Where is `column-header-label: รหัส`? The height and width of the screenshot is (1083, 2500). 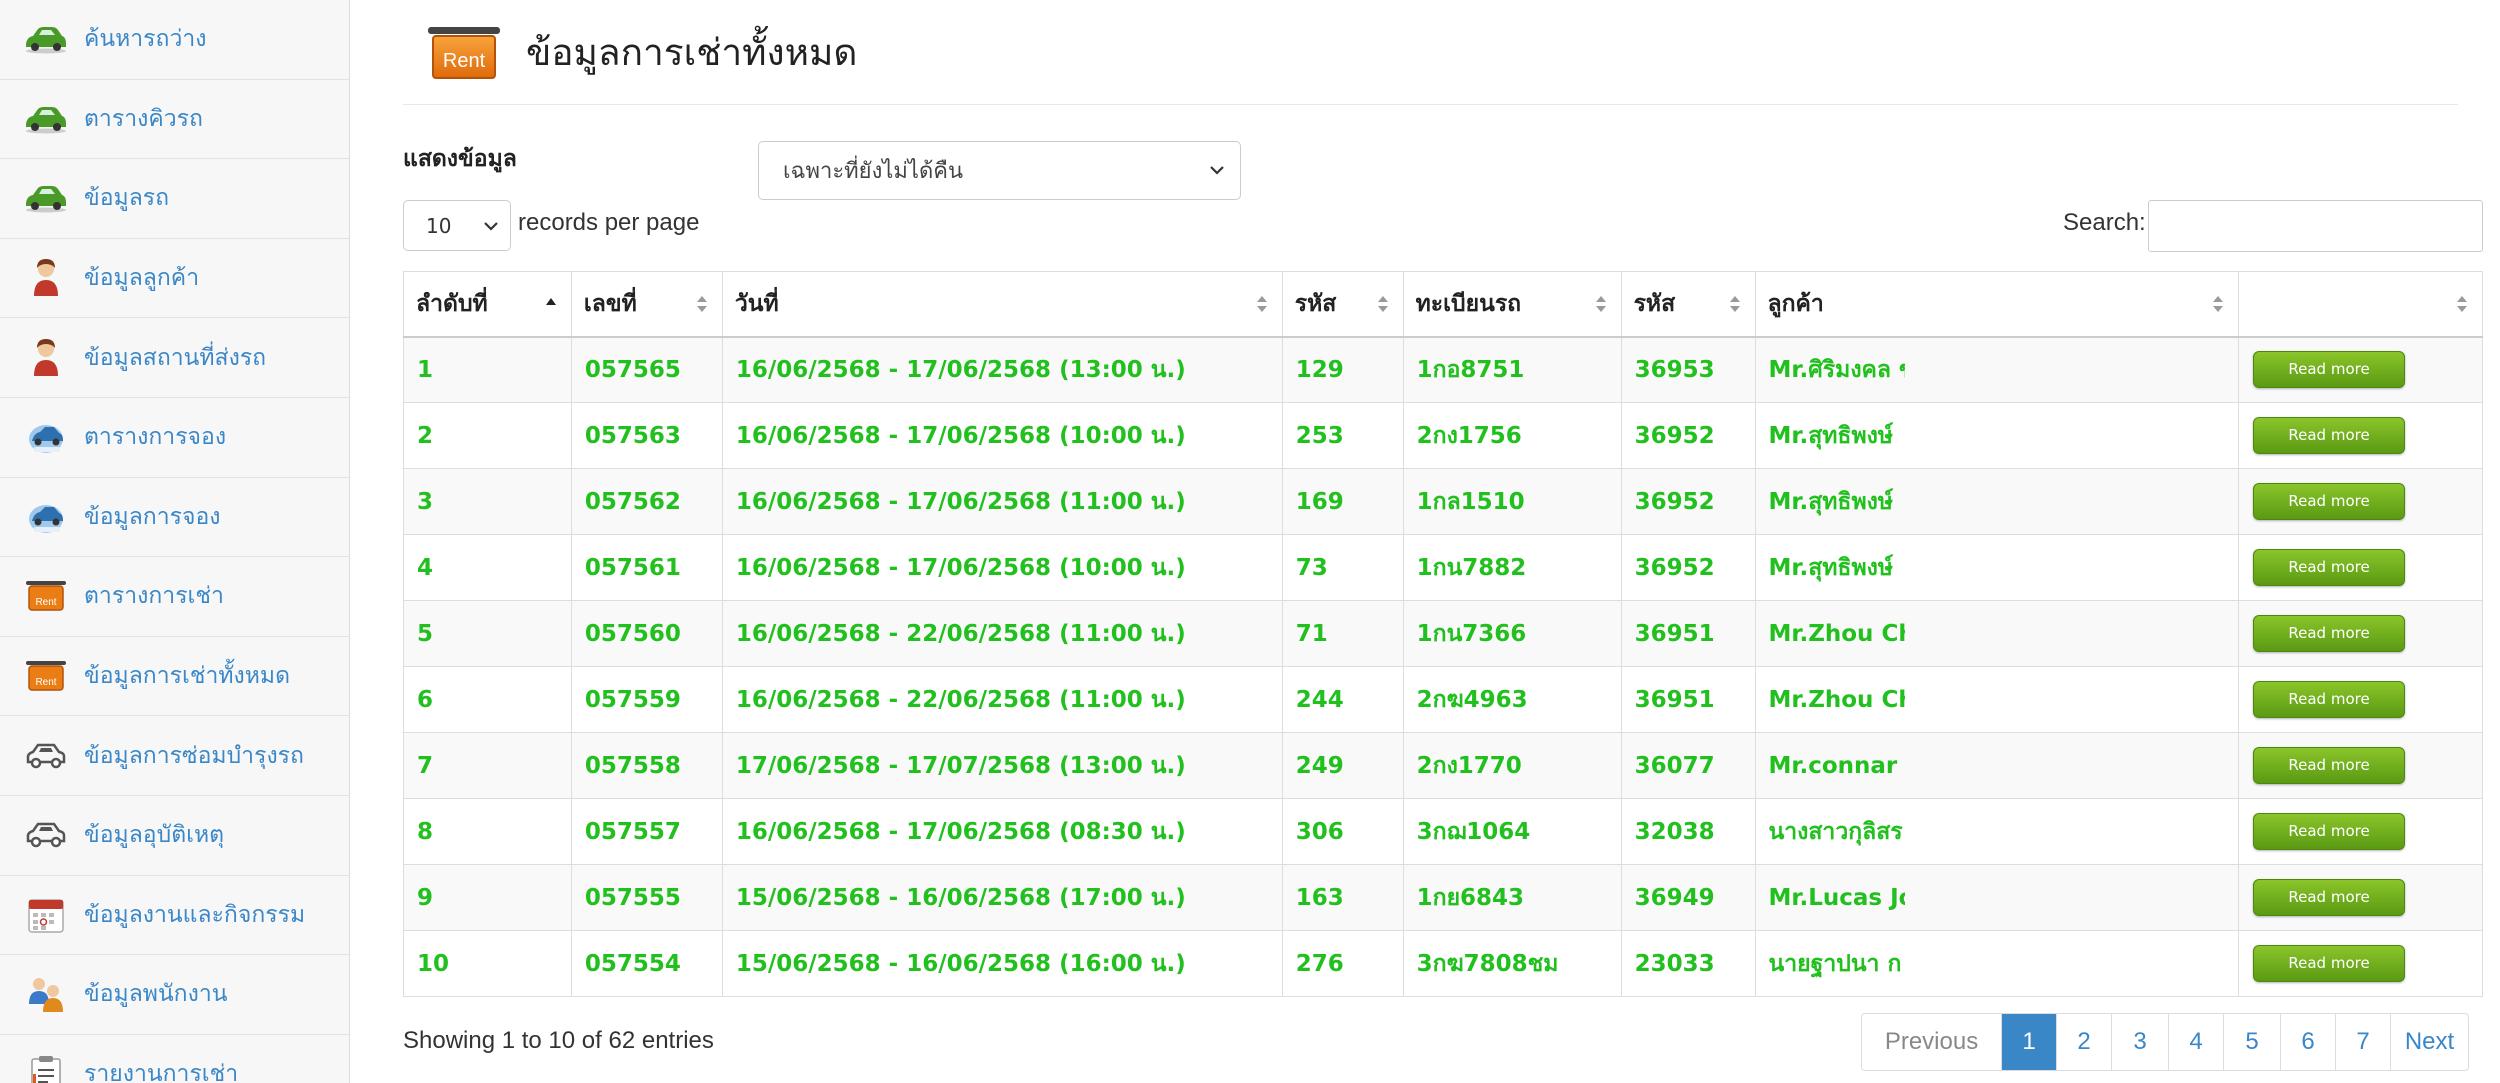
column-header-label: รหัส is located at coordinates (1654, 303).